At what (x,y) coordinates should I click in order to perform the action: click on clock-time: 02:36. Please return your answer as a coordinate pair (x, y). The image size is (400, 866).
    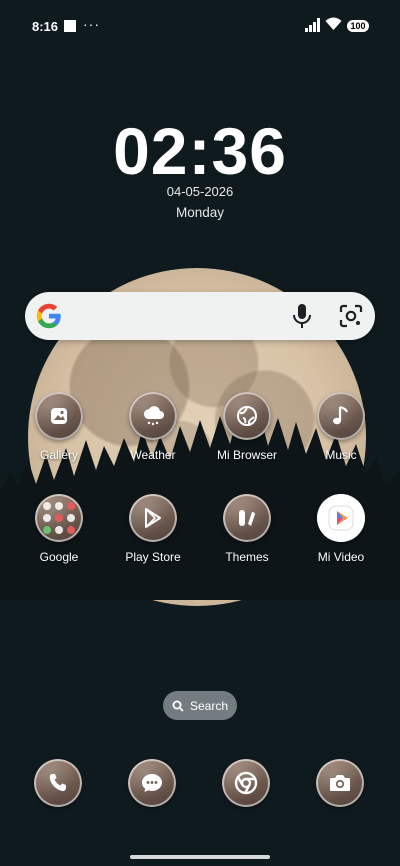
    Looking at the image, I should click on (200, 151).